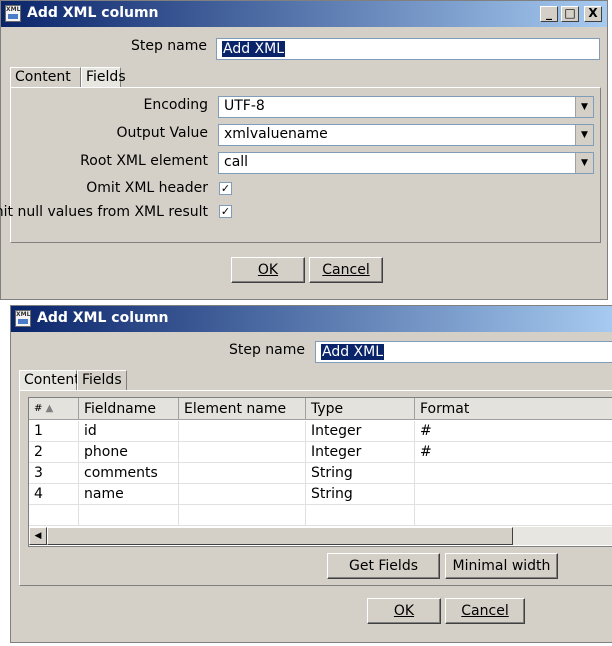 This screenshot has width=612, height=646. What do you see at coordinates (360, 409) in the screenshot?
I see `column-header-type: Type` at bounding box center [360, 409].